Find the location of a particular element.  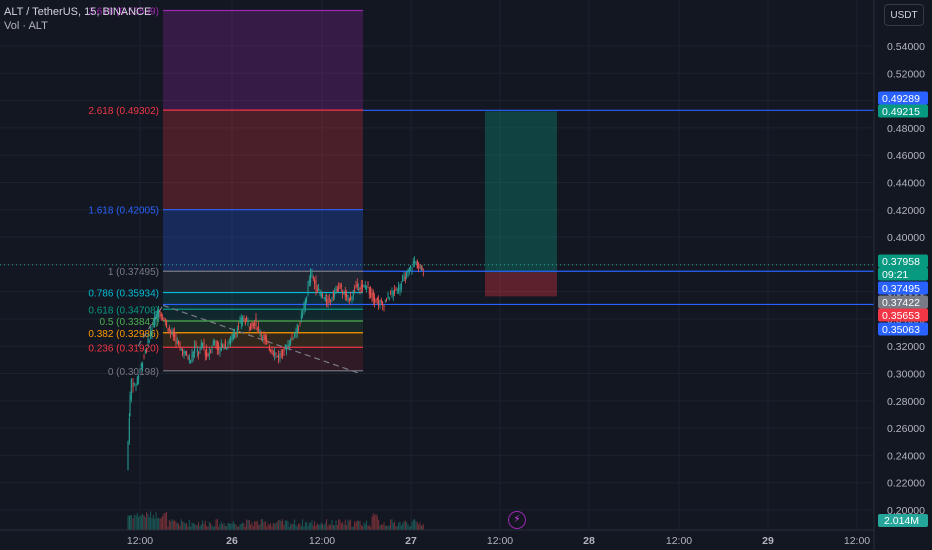

price-axis-tick: 0.28000 is located at coordinates (906, 402).